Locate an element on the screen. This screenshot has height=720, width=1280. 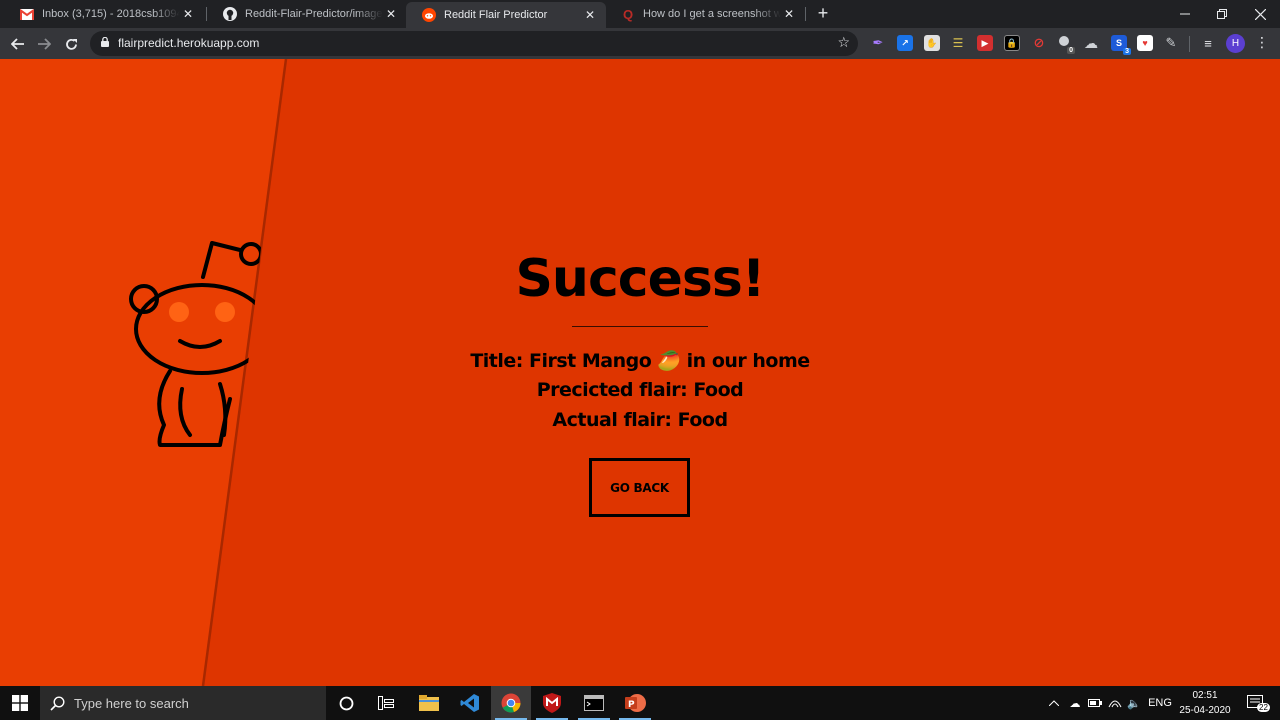
actual-flair-line: Actual flair: Food is located at coordinates (640, 420).